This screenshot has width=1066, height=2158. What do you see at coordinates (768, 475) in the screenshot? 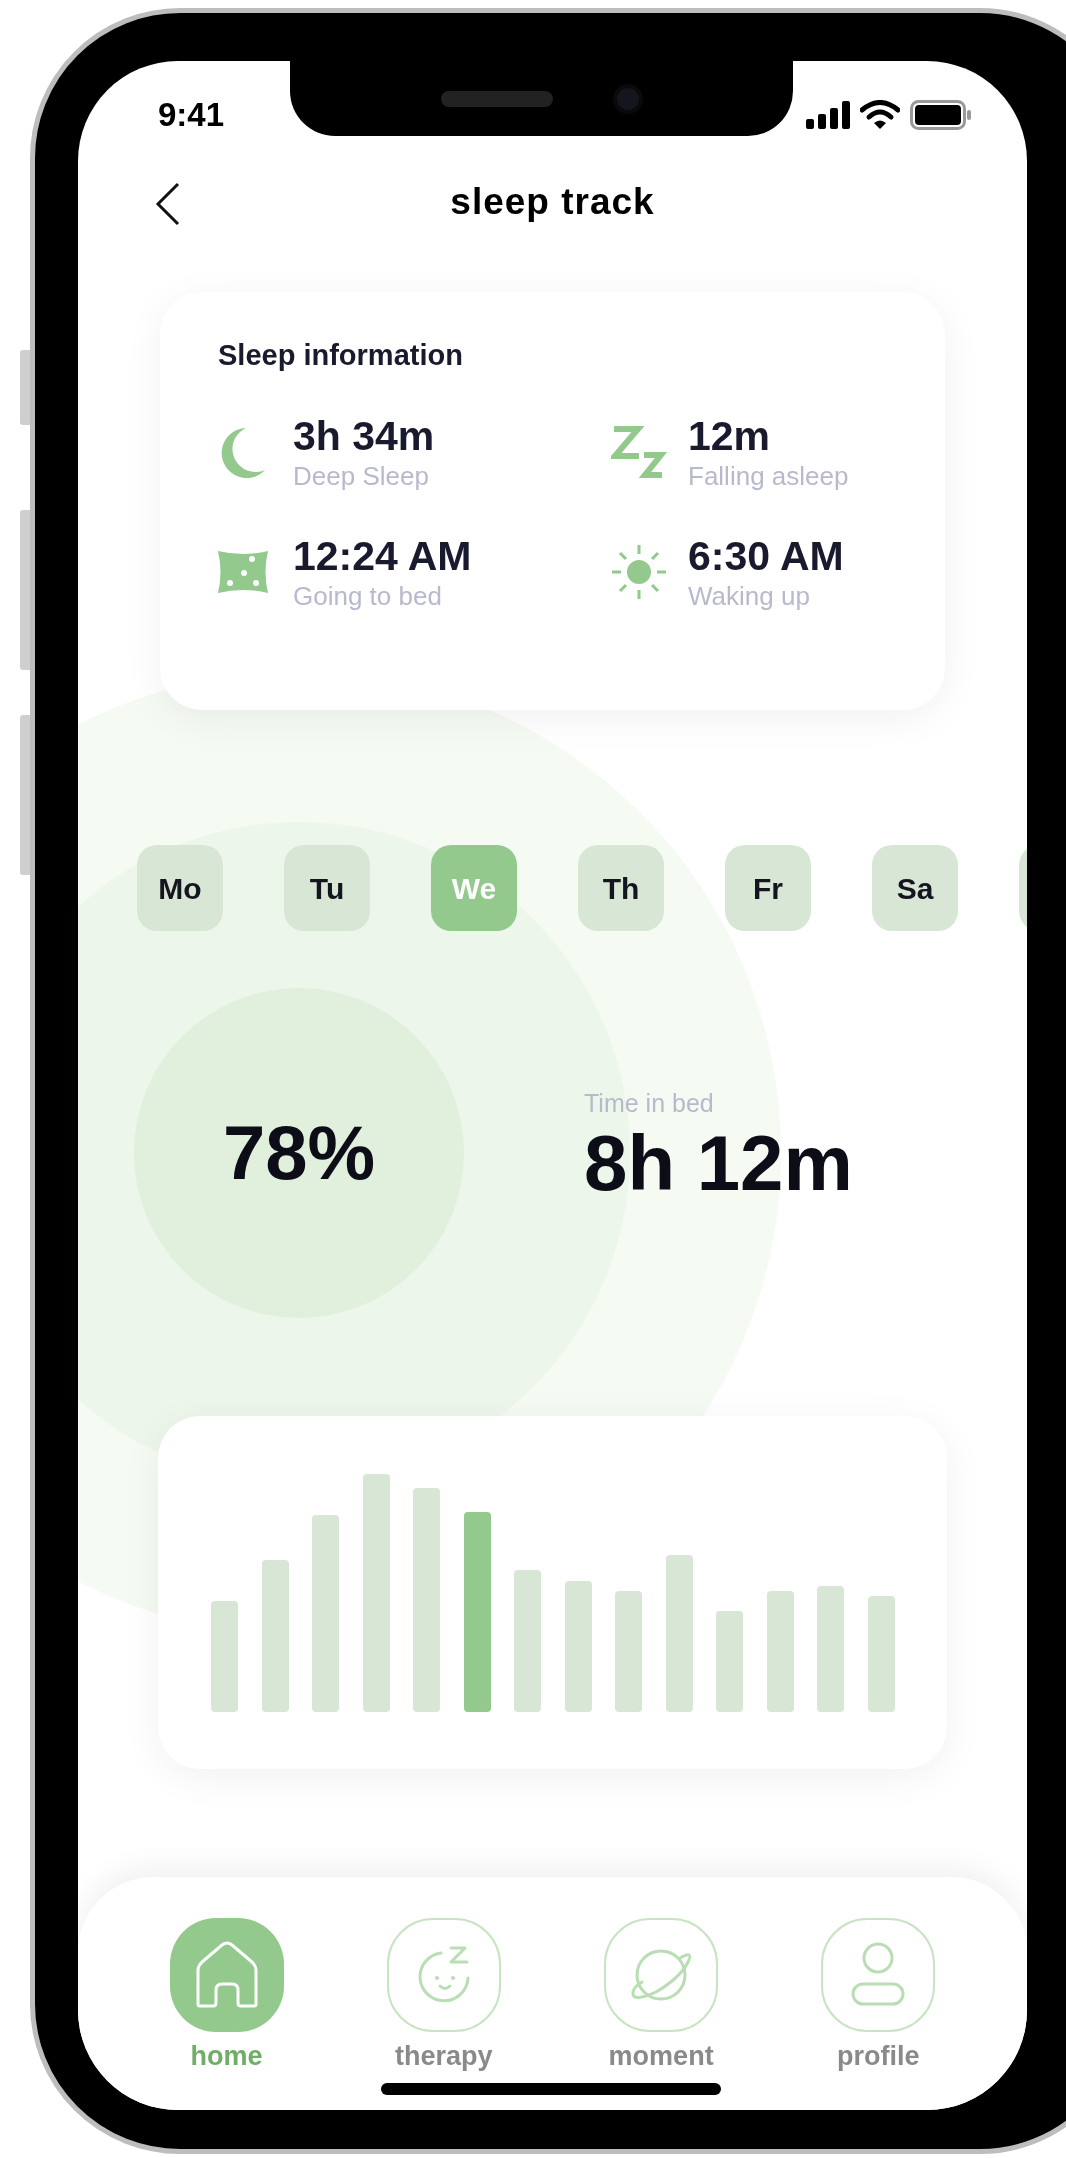
I see `info-label: Falling asleep` at bounding box center [768, 475].